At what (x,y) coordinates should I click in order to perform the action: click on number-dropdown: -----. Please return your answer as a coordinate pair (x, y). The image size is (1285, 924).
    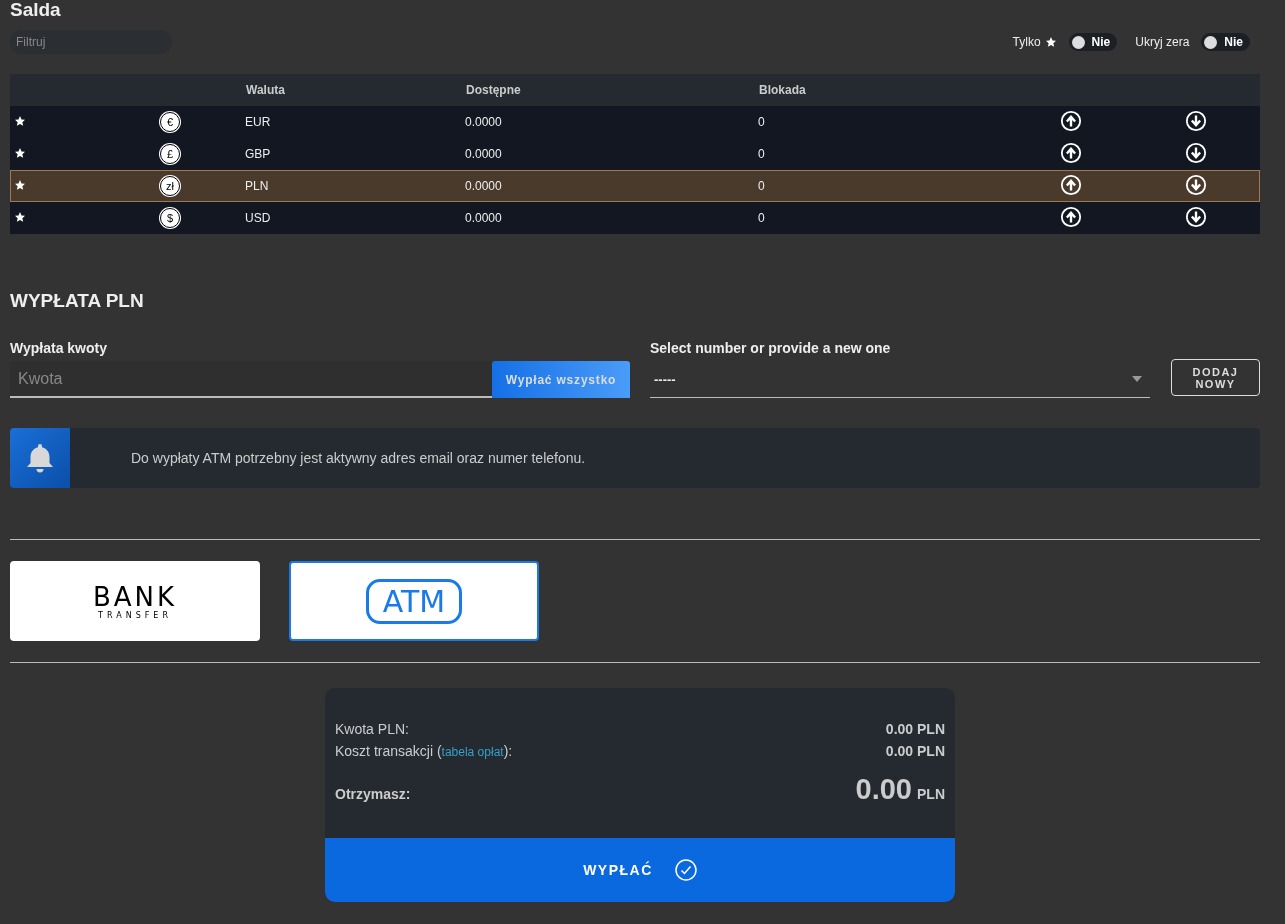
    Looking at the image, I should click on (900, 379).